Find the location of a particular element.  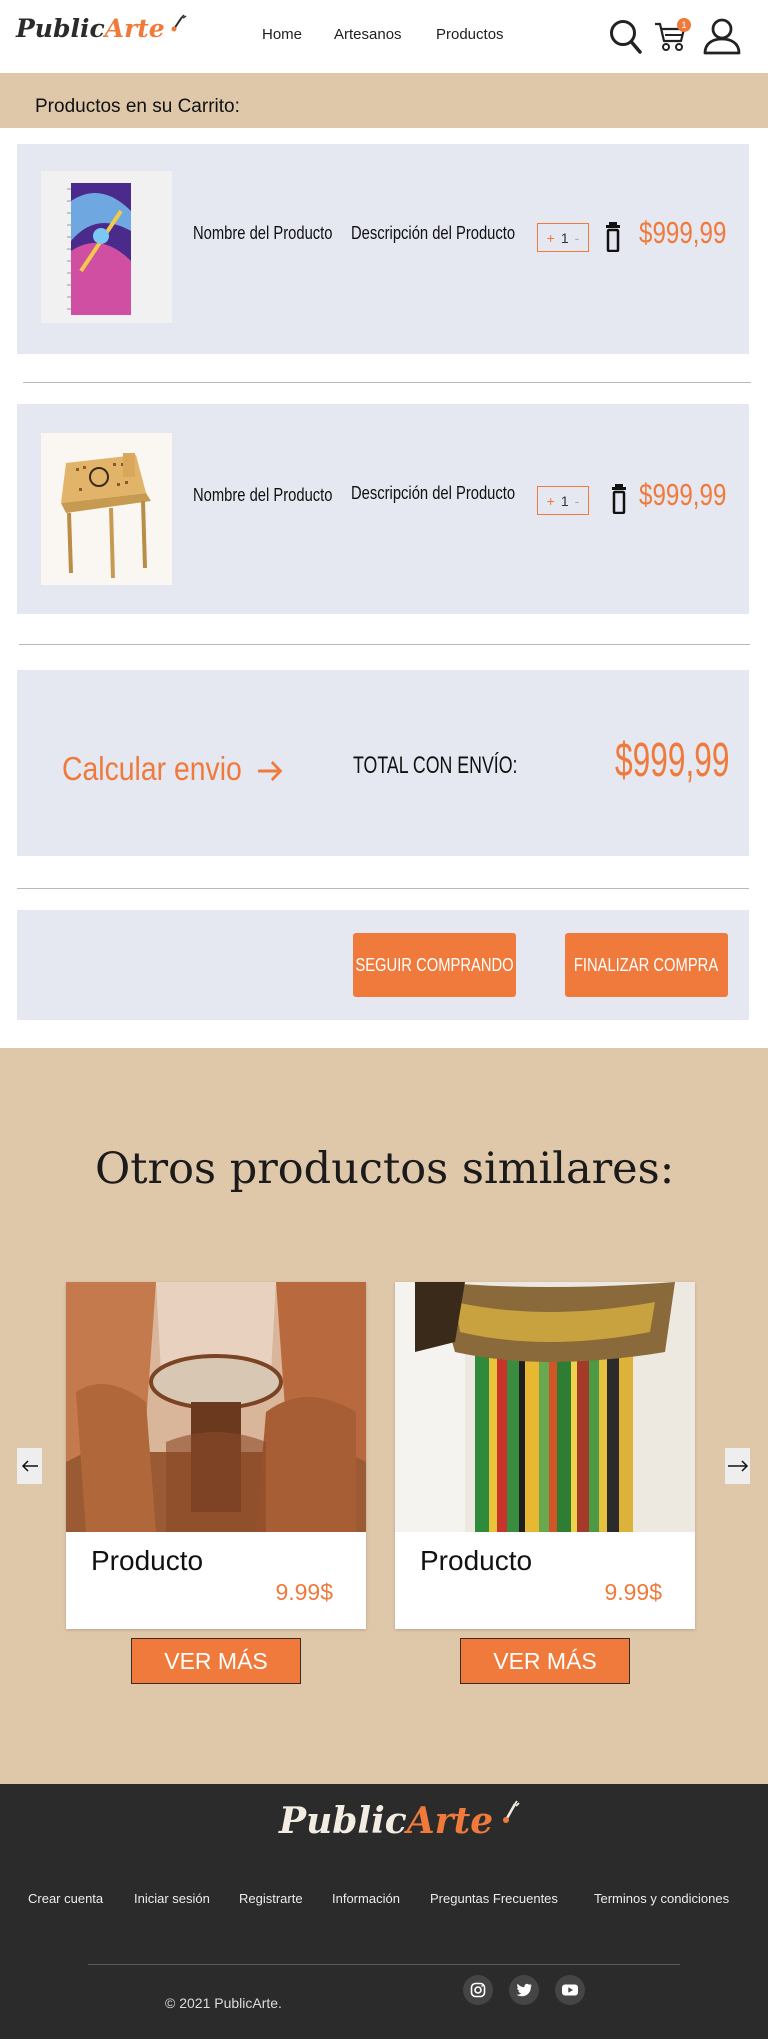

site-header: PublicArte Home Artesanos Productos 1 is located at coordinates (384, 36).